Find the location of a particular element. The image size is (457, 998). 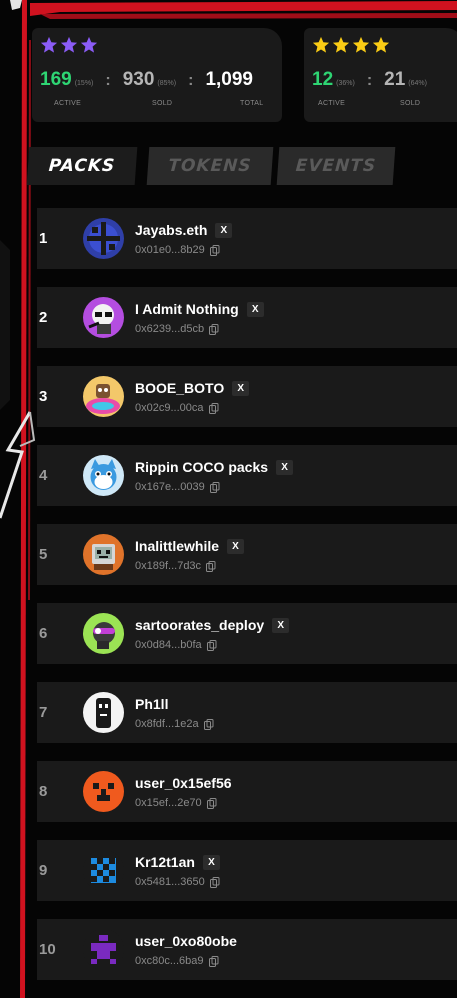

username-line: Rippin COCO packs X is located at coordinates (214, 467).